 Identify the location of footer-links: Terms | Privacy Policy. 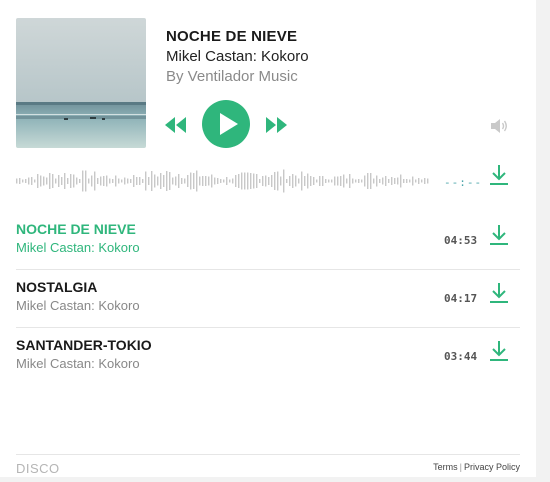
(476, 467).